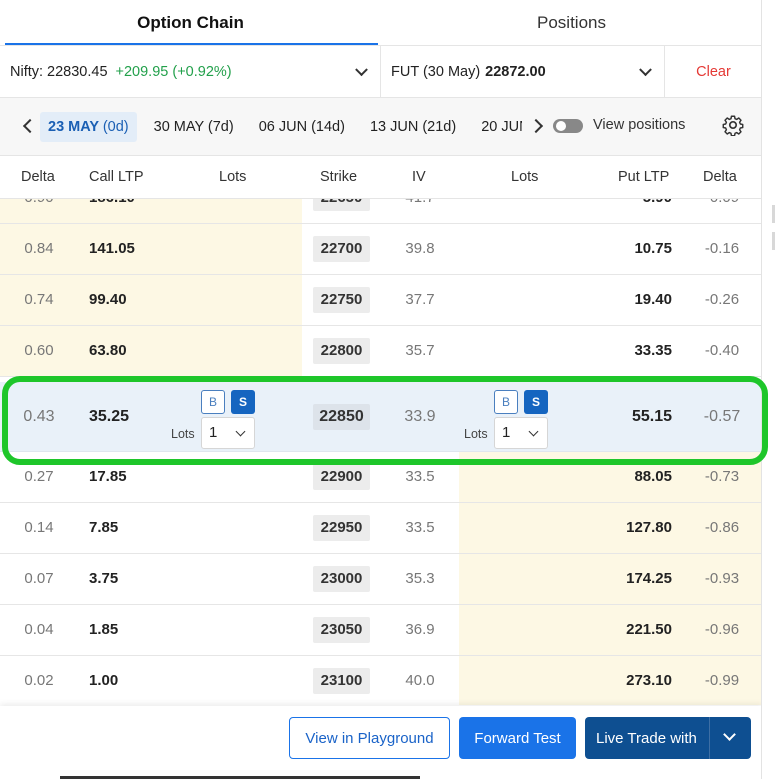  I want to click on call-ltp: 141.05, so click(112, 249).